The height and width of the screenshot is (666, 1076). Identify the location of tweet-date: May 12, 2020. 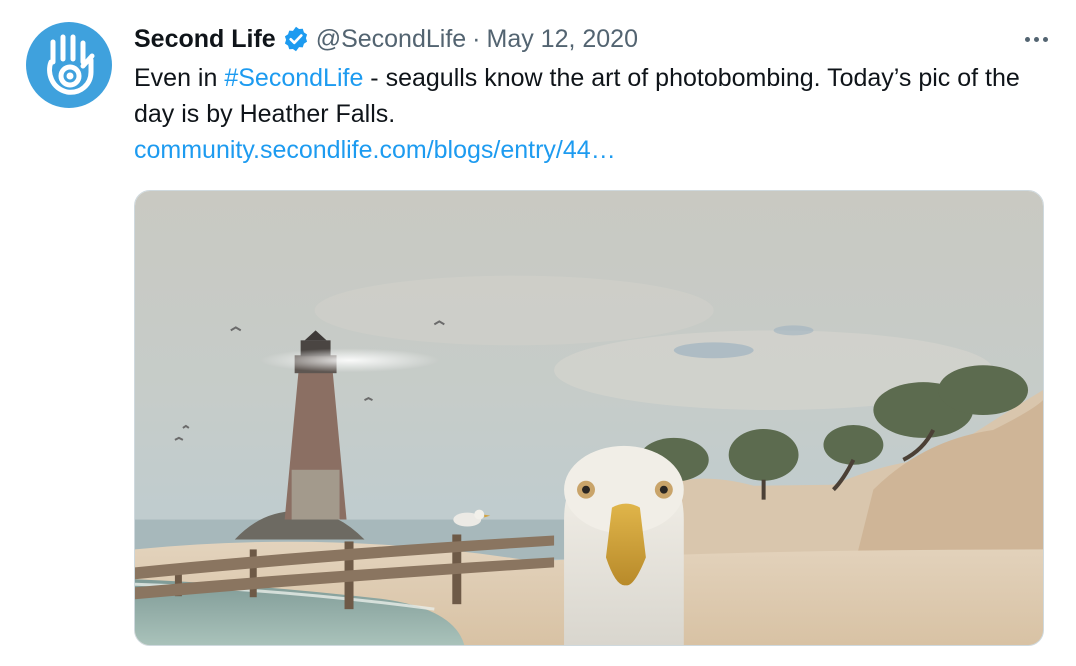
(563, 39).